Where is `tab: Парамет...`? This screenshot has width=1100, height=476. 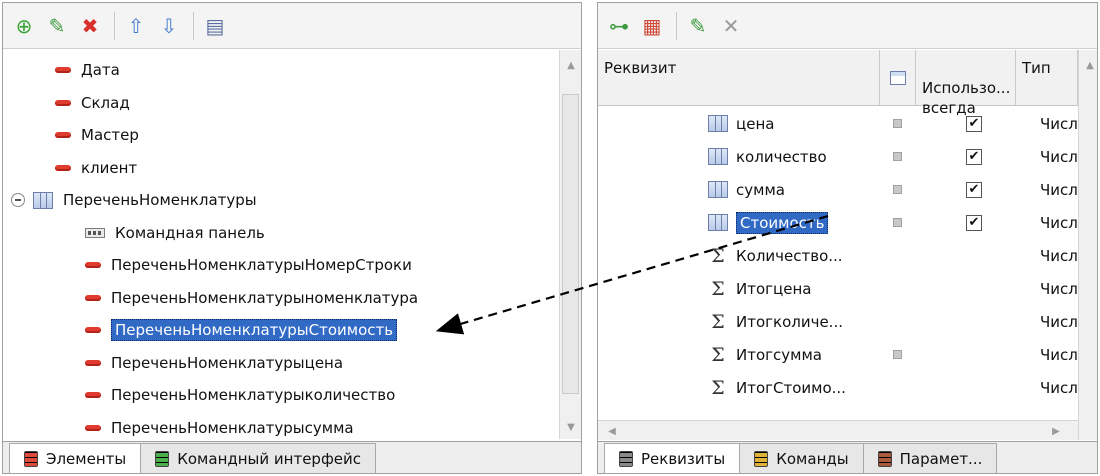 tab: Парамет... is located at coordinates (930, 458).